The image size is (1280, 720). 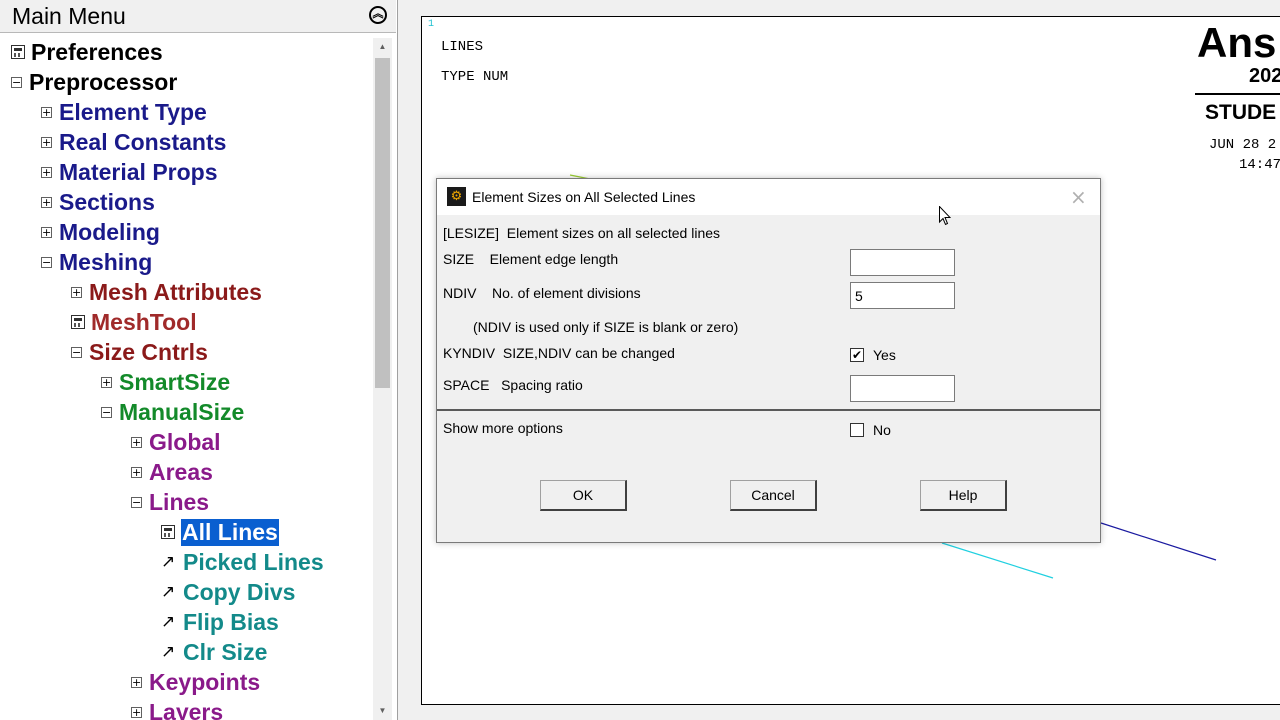 What do you see at coordinates (175, 381) in the screenshot?
I see `menu-item-label: SmartSize` at bounding box center [175, 381].